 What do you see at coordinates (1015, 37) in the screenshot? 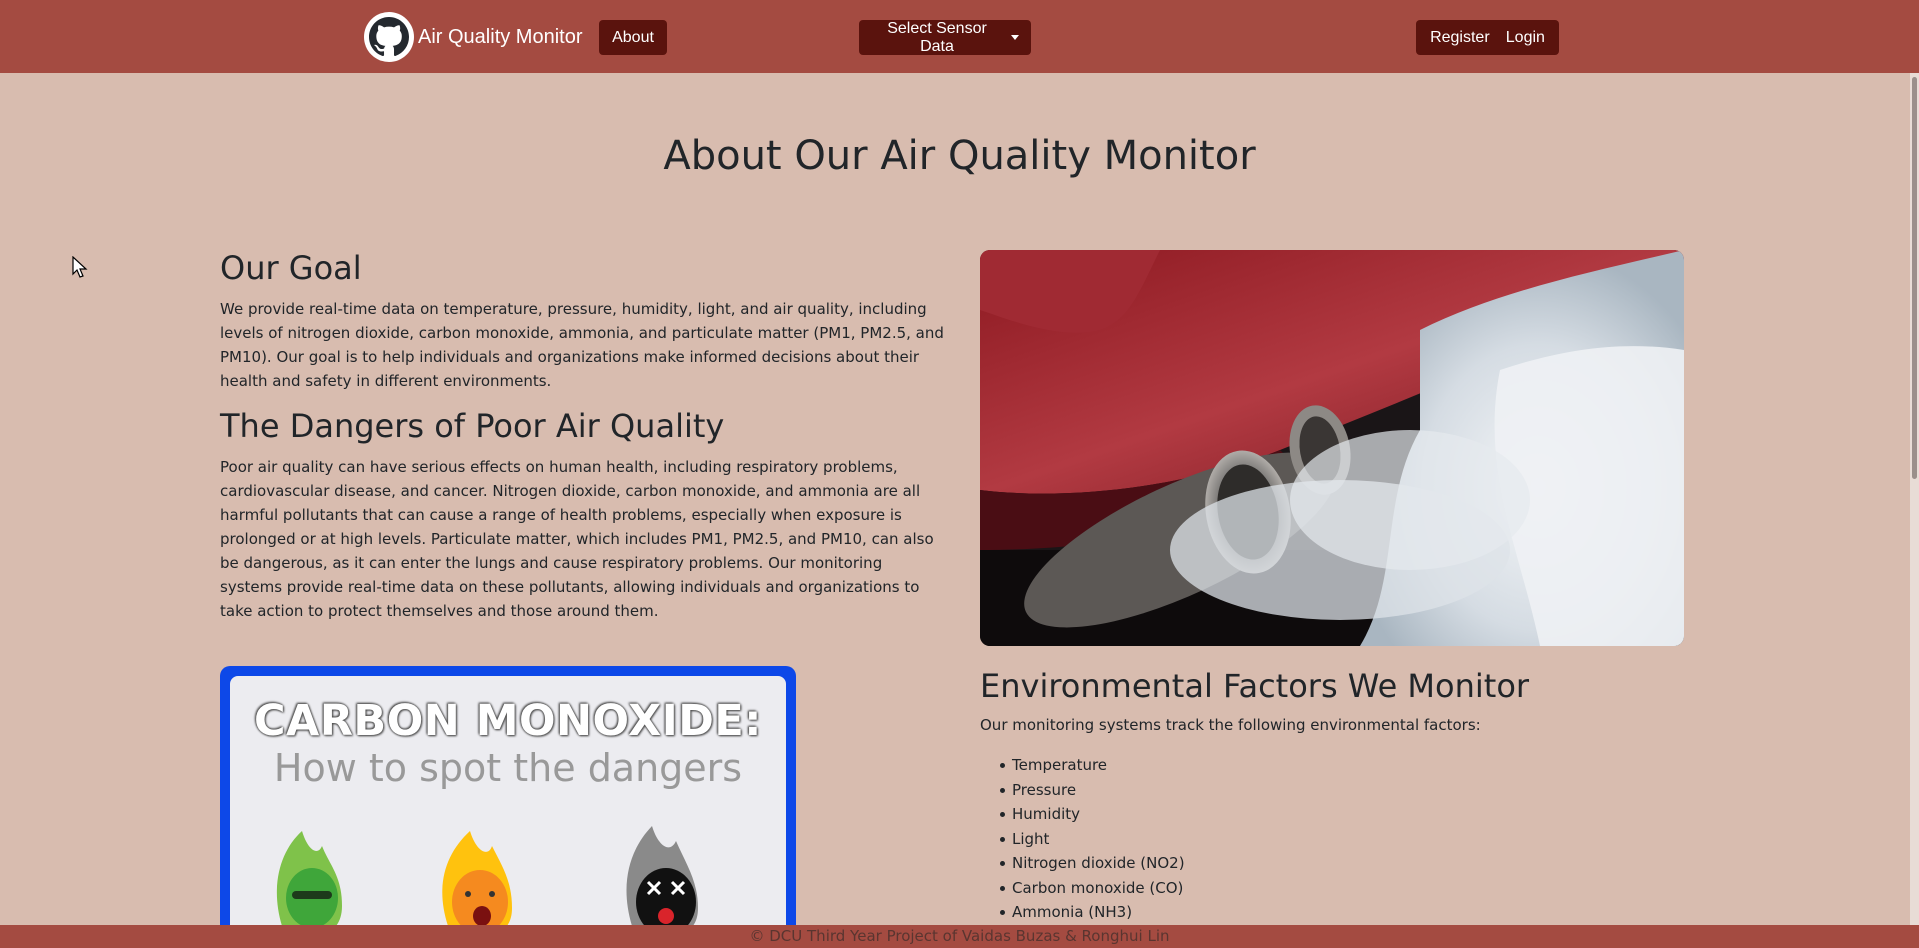
I see `caret-down-icon` at bounding box center [1015, 37].